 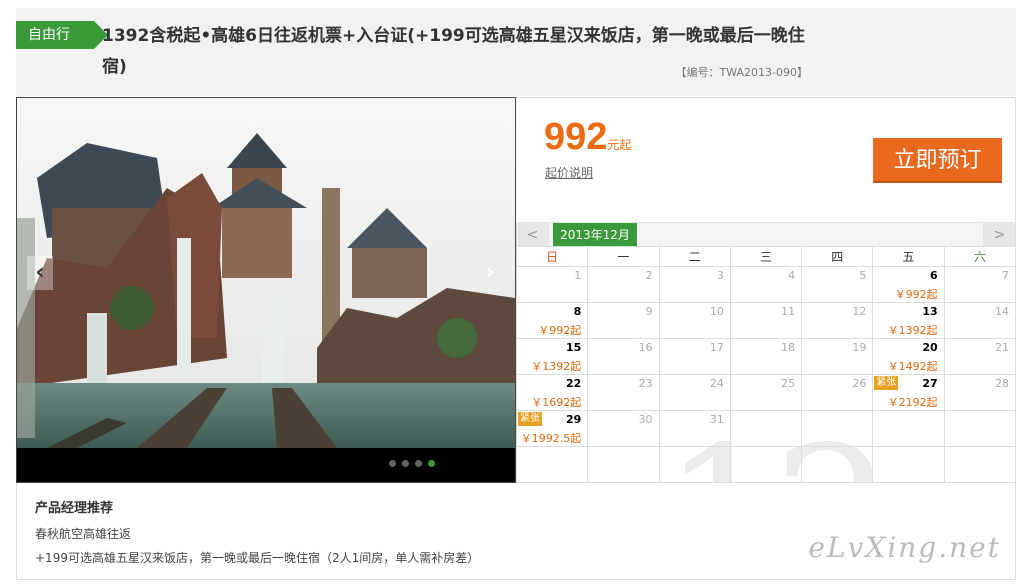 I want to click on calendar-day-18: 18, so click(x=766, y=356).